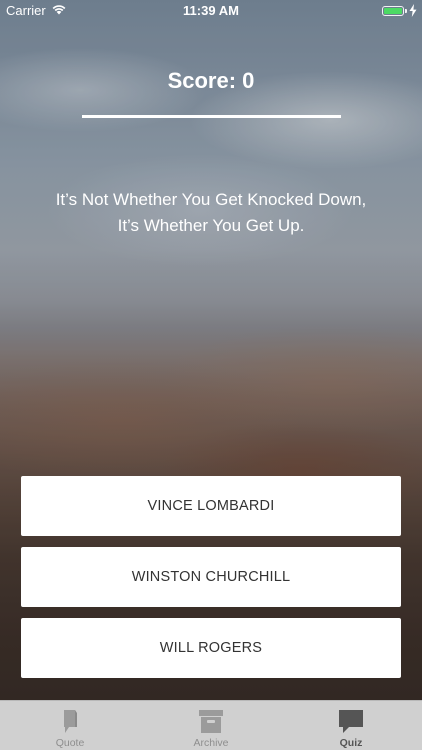  What do you see at coordinates (211, 80) in the screenshot?
I see `score-label: Score: 0` at bounding box center [211, 80].